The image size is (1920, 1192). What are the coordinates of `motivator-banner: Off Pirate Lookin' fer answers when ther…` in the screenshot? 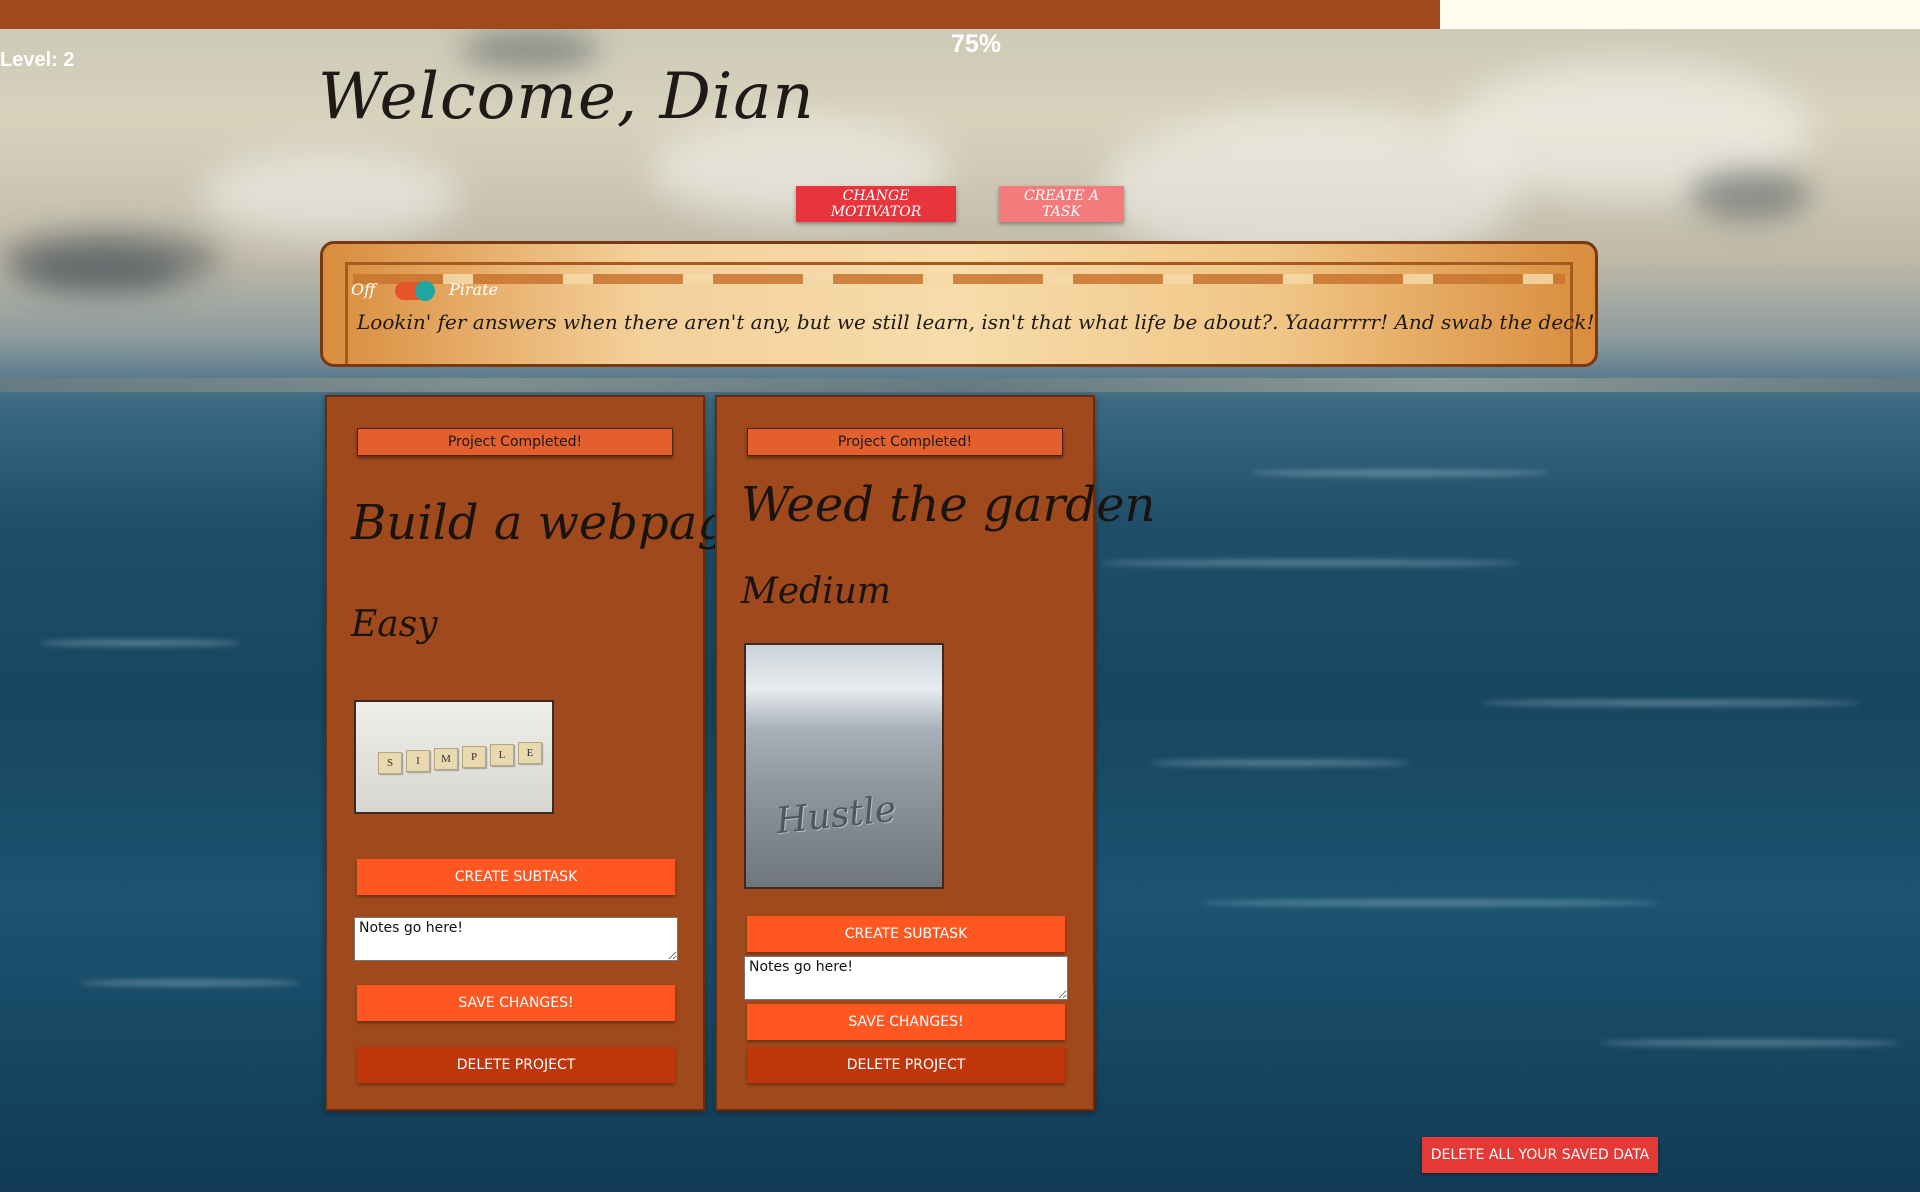 It's located at (959, 304).